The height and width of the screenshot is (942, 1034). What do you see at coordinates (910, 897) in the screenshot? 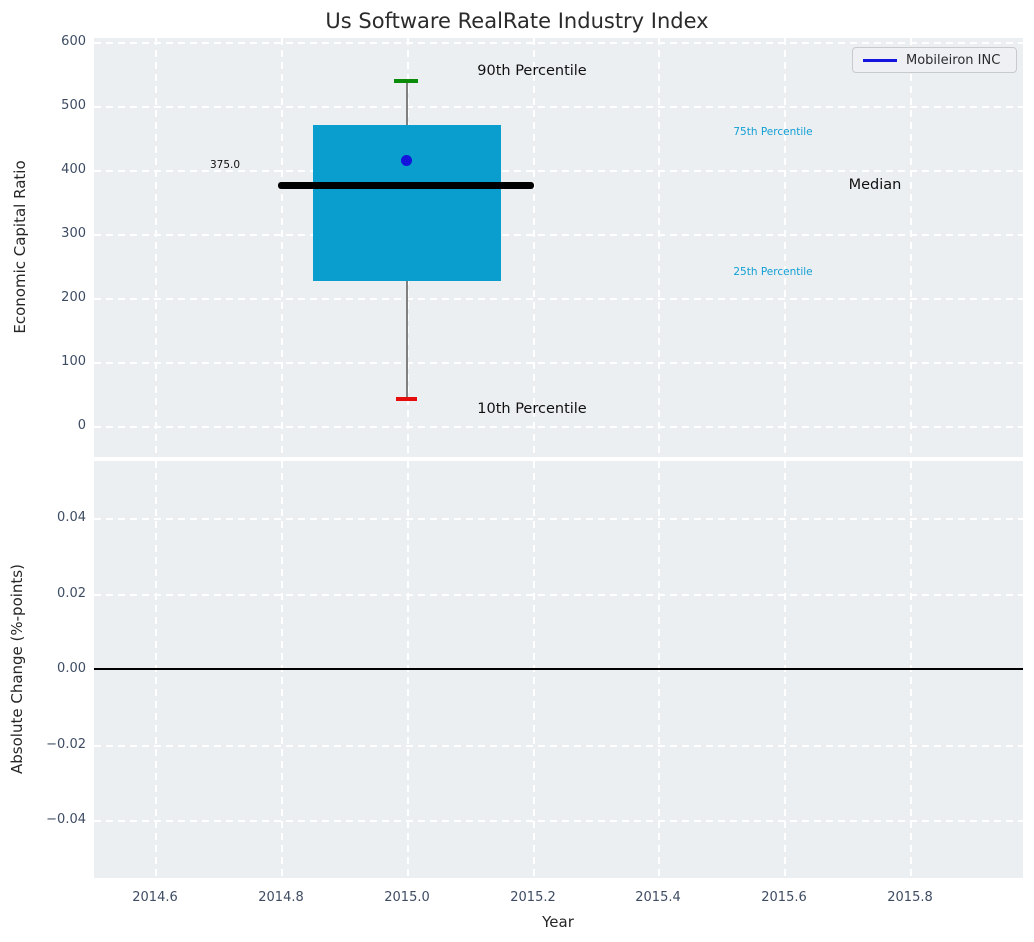
I see `xtick: 2015.8` at bounding box center [910, 897].